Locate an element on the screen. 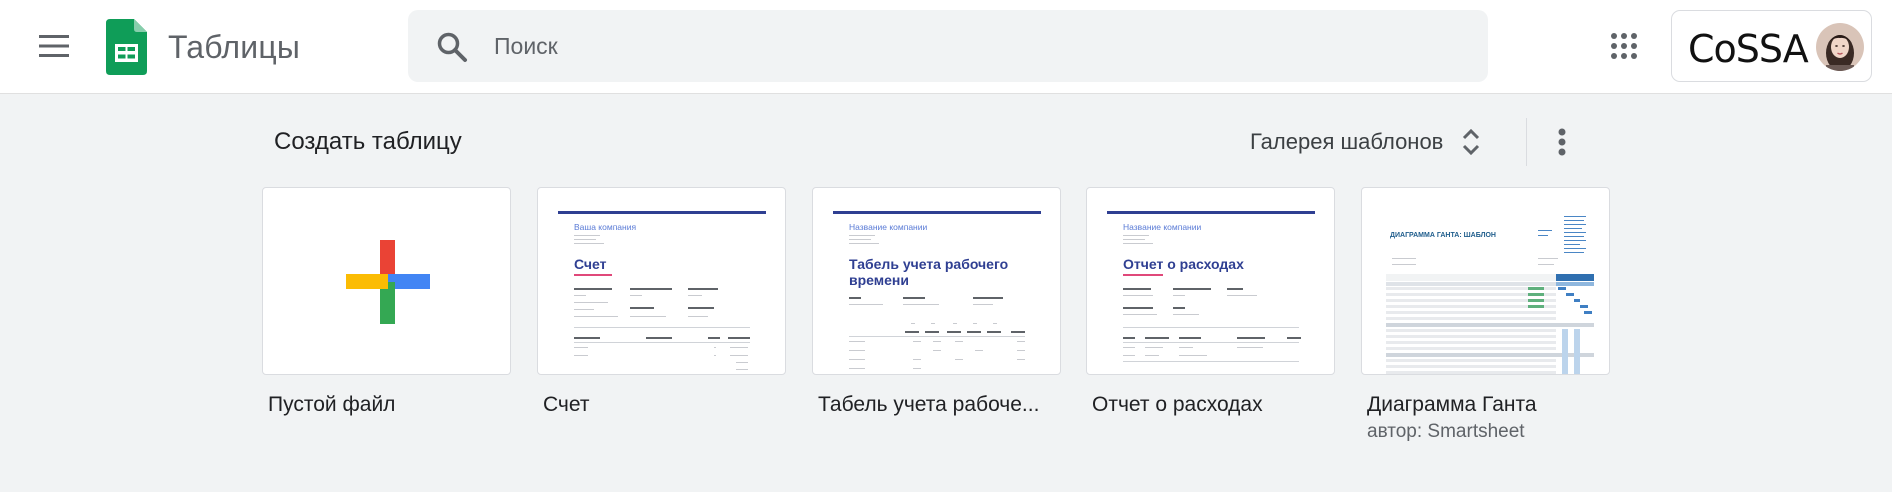  template-thumbnail is located at coordinates (386, 281).